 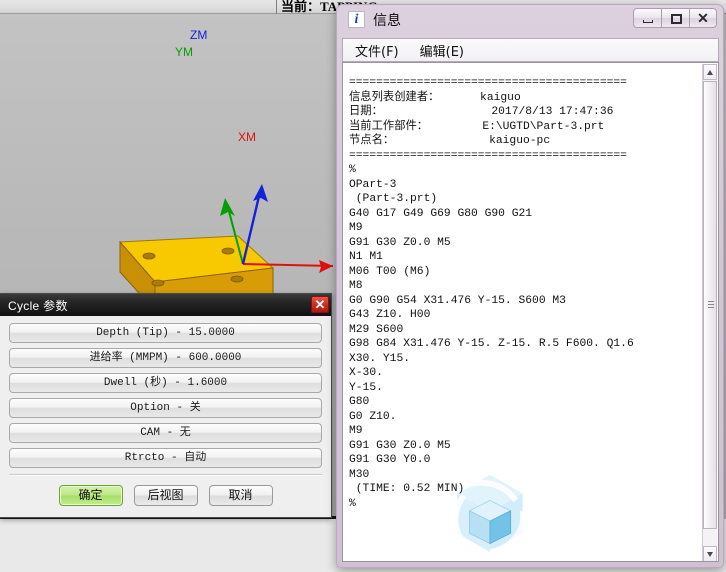 I want to click on maximize-button, so click(x=675, y=18).